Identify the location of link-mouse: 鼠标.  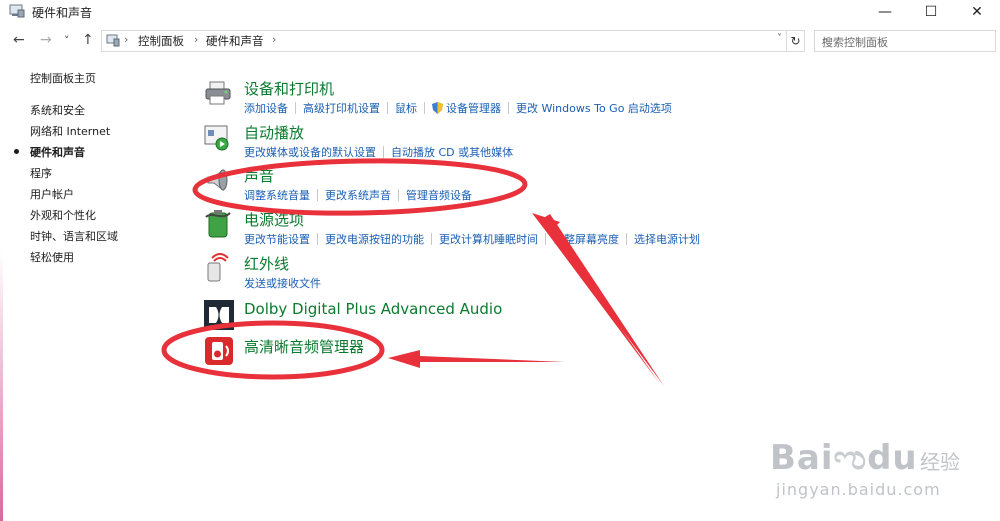
(406, 108).